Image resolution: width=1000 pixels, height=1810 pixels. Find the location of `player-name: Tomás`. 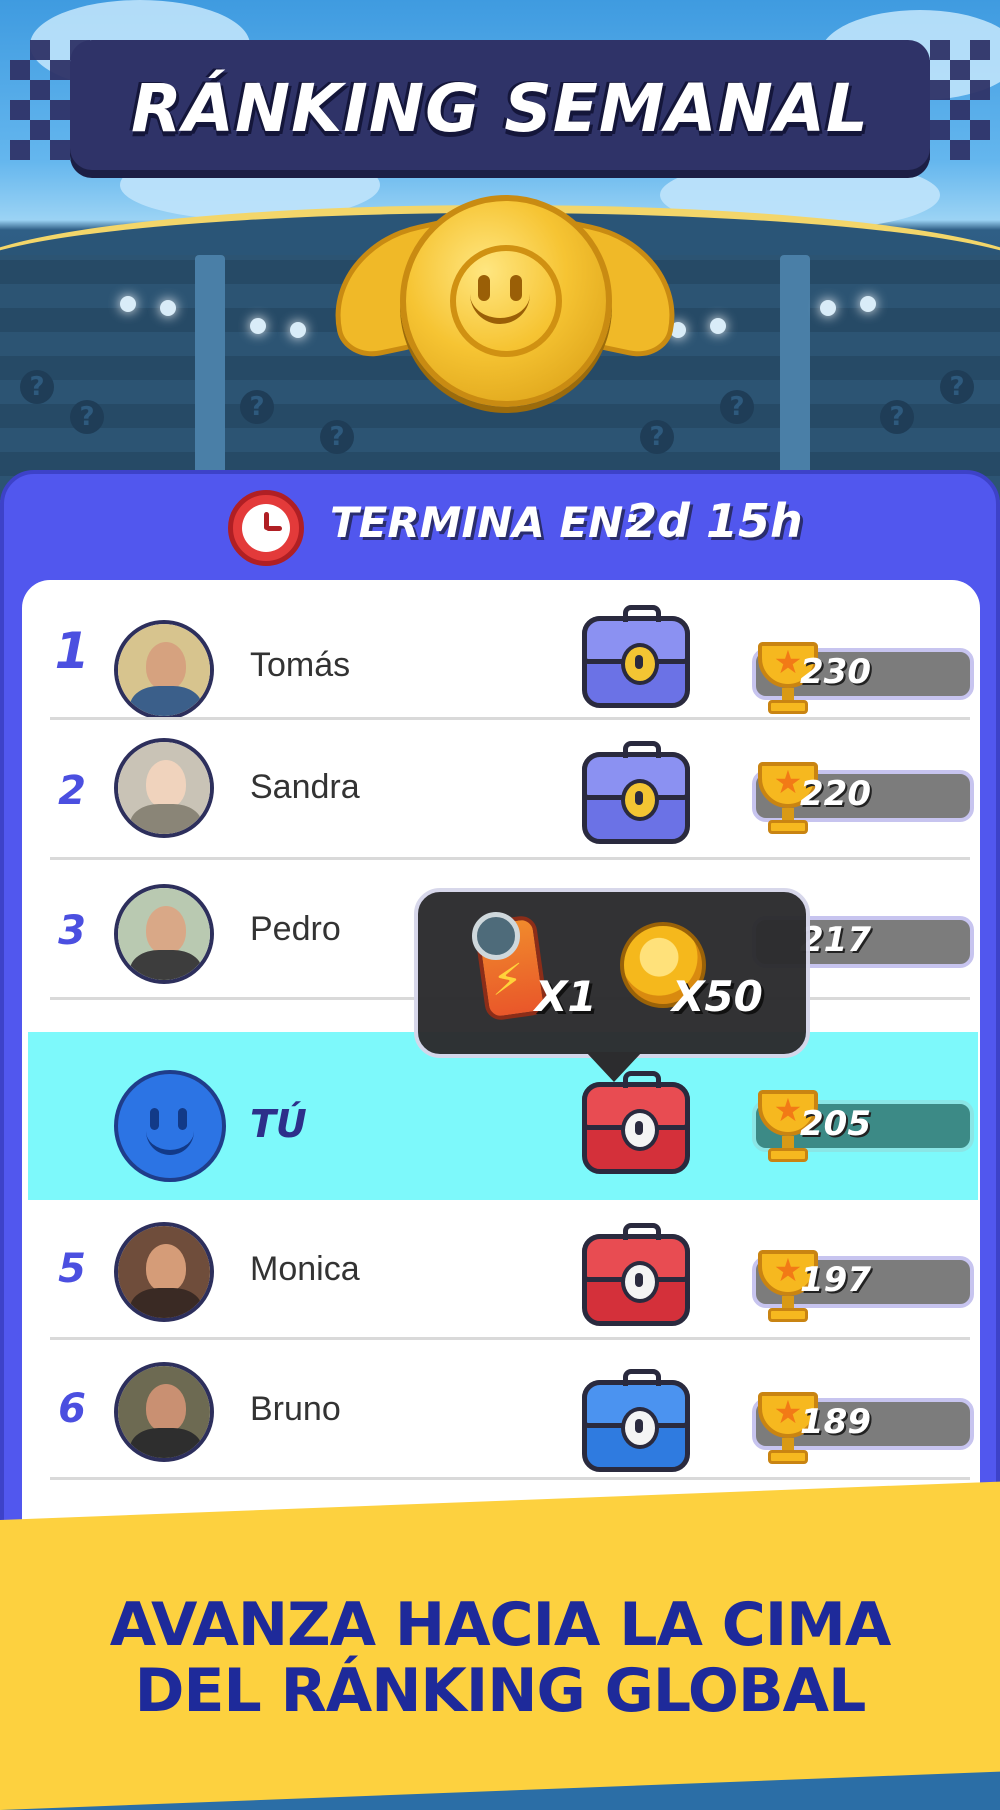

player-name: Tomás is located at coordinates (300, 665).